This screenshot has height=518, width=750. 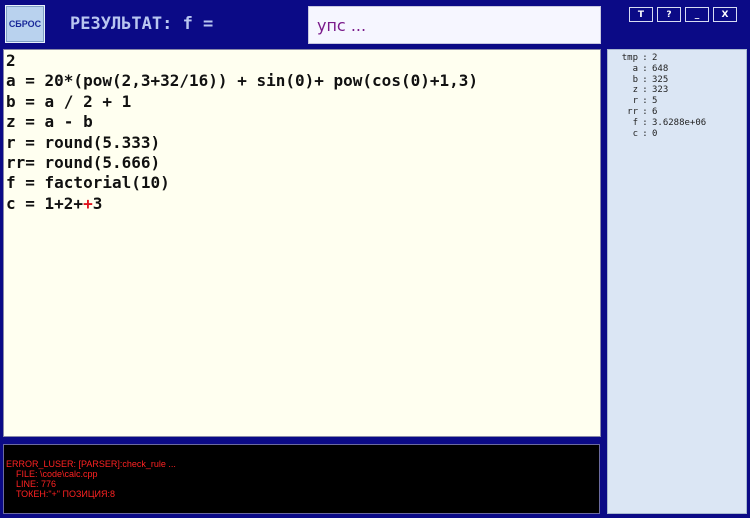 I want to click on window-controls: T ? _ X, so click(x=683, y=14).